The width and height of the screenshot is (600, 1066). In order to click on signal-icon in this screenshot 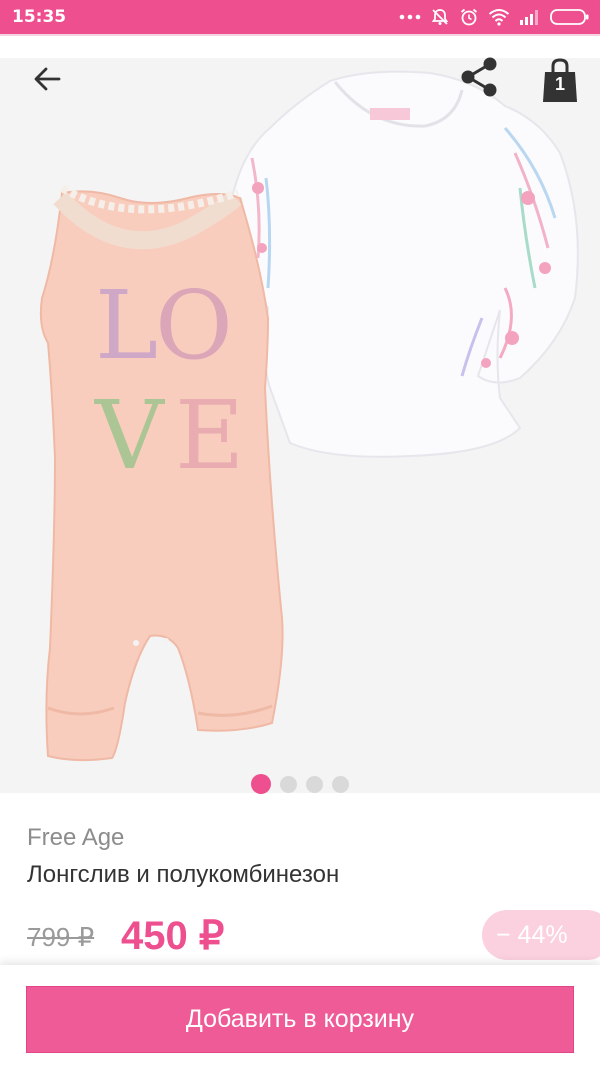, I will do `click(530, 17)`.